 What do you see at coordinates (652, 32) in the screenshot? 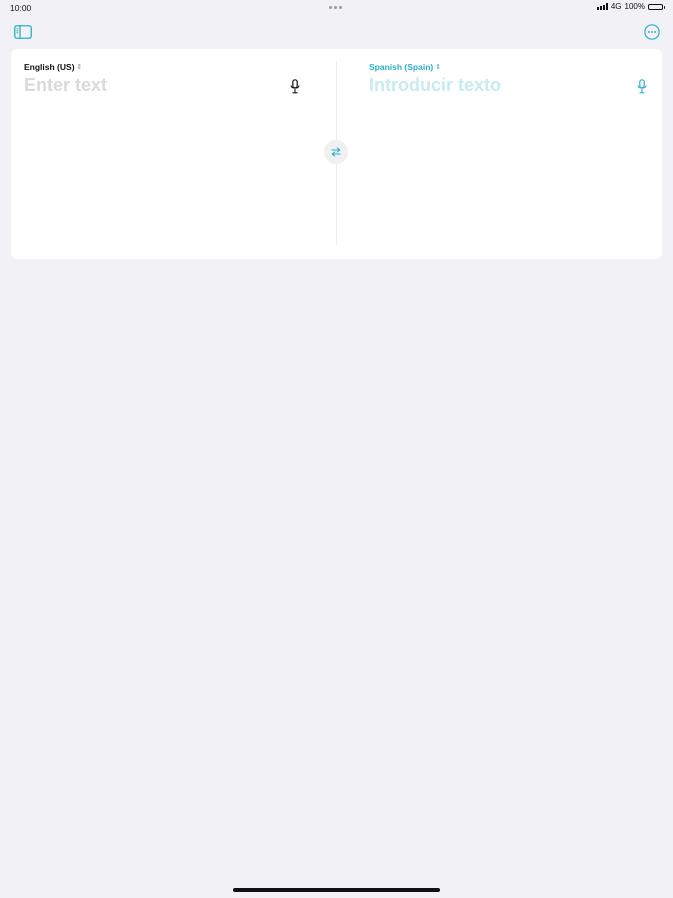
I see `ellipsis-circle-icon` at bounding box center [652, 32].